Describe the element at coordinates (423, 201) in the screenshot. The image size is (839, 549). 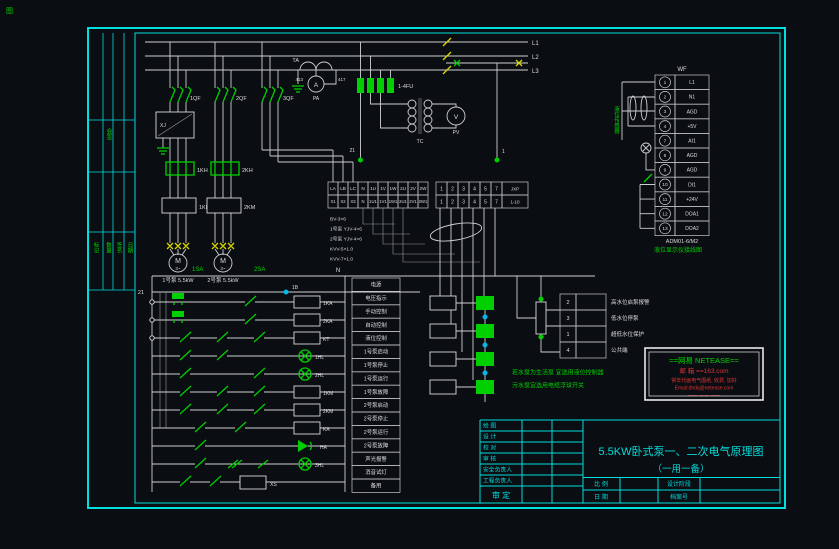
I see `terminal-cell: 2W1` at that location.